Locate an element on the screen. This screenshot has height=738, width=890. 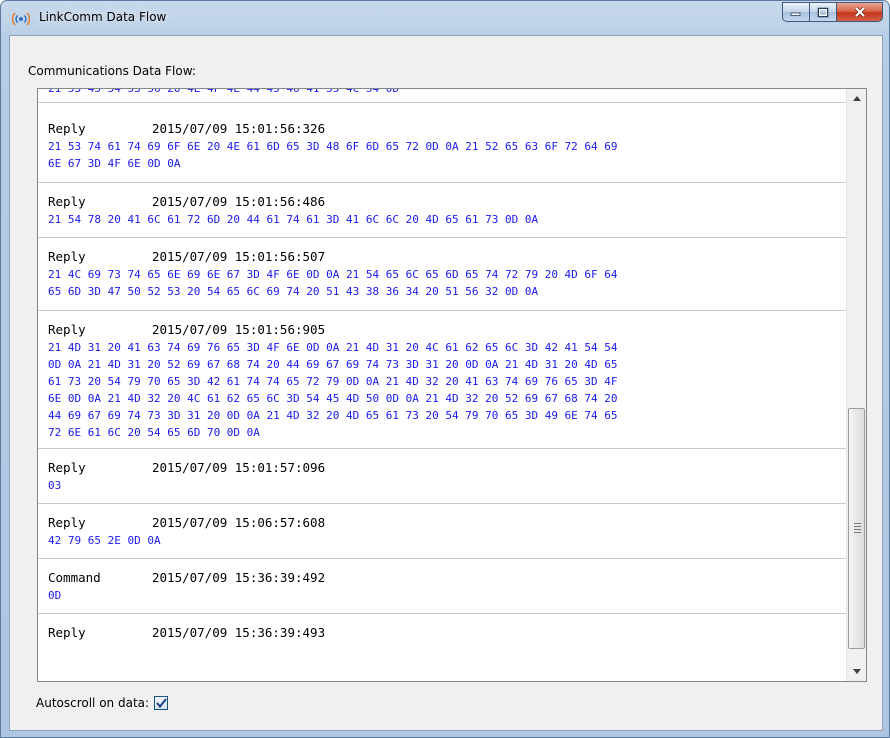
log-entry-timestamp: 2015/07/09 15:06:57:608 is located at coordinates (239, 522).